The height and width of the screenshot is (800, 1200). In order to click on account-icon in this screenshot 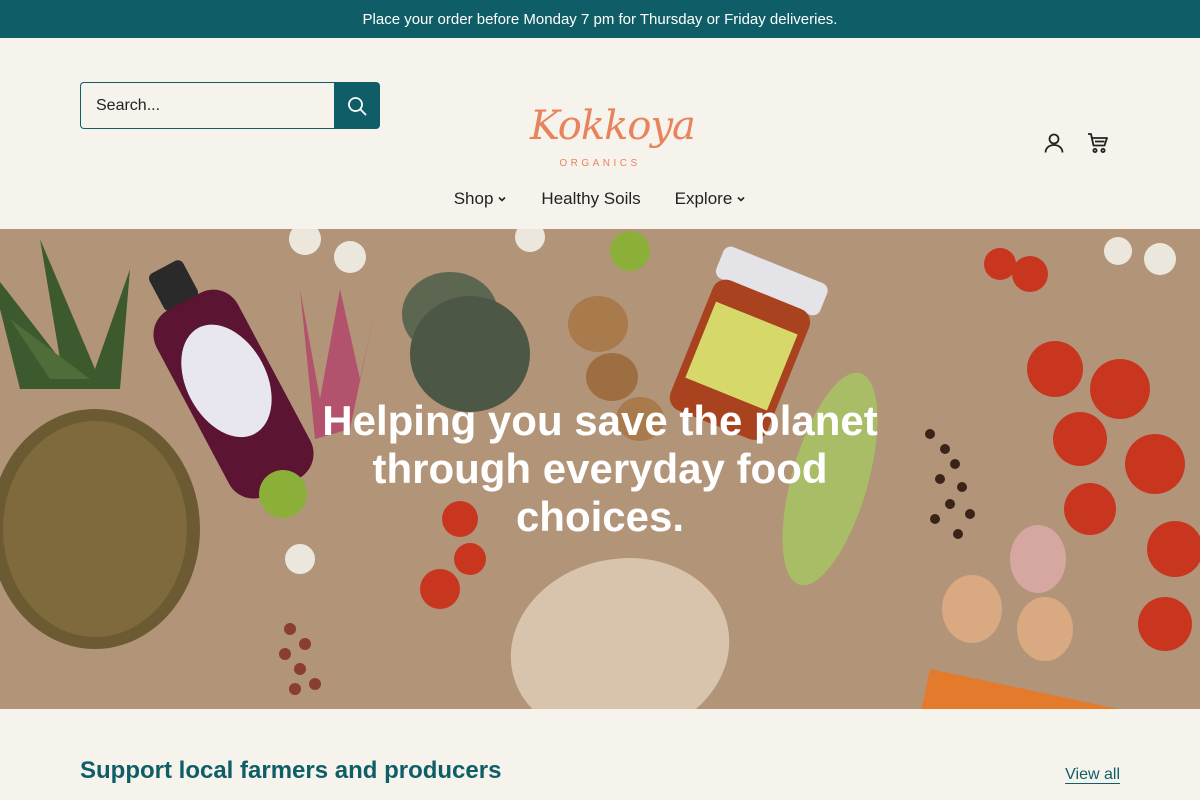, I will do `click(1054, 143)`.